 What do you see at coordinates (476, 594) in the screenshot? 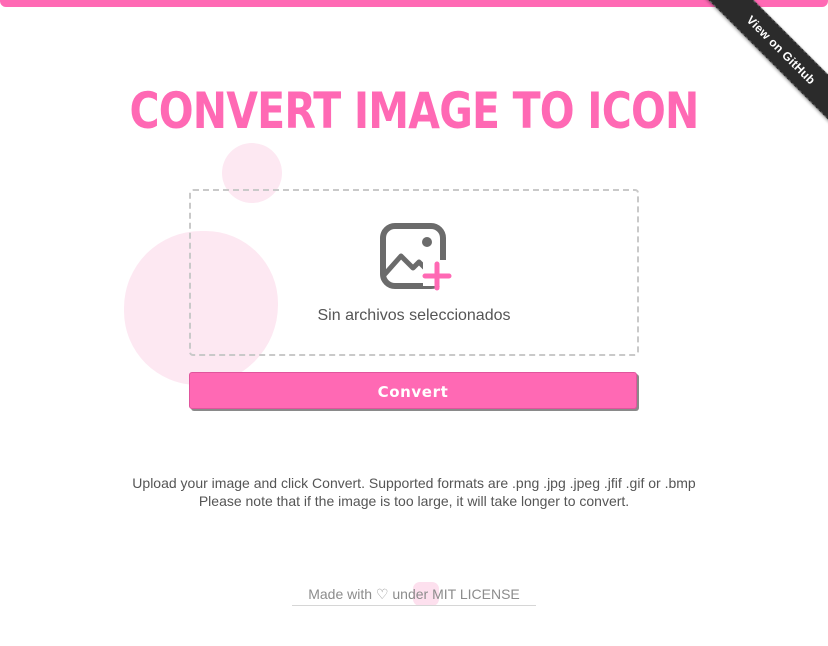
I see `mit-license-link: MIT LICENSE` at bounding box center [476, 594].